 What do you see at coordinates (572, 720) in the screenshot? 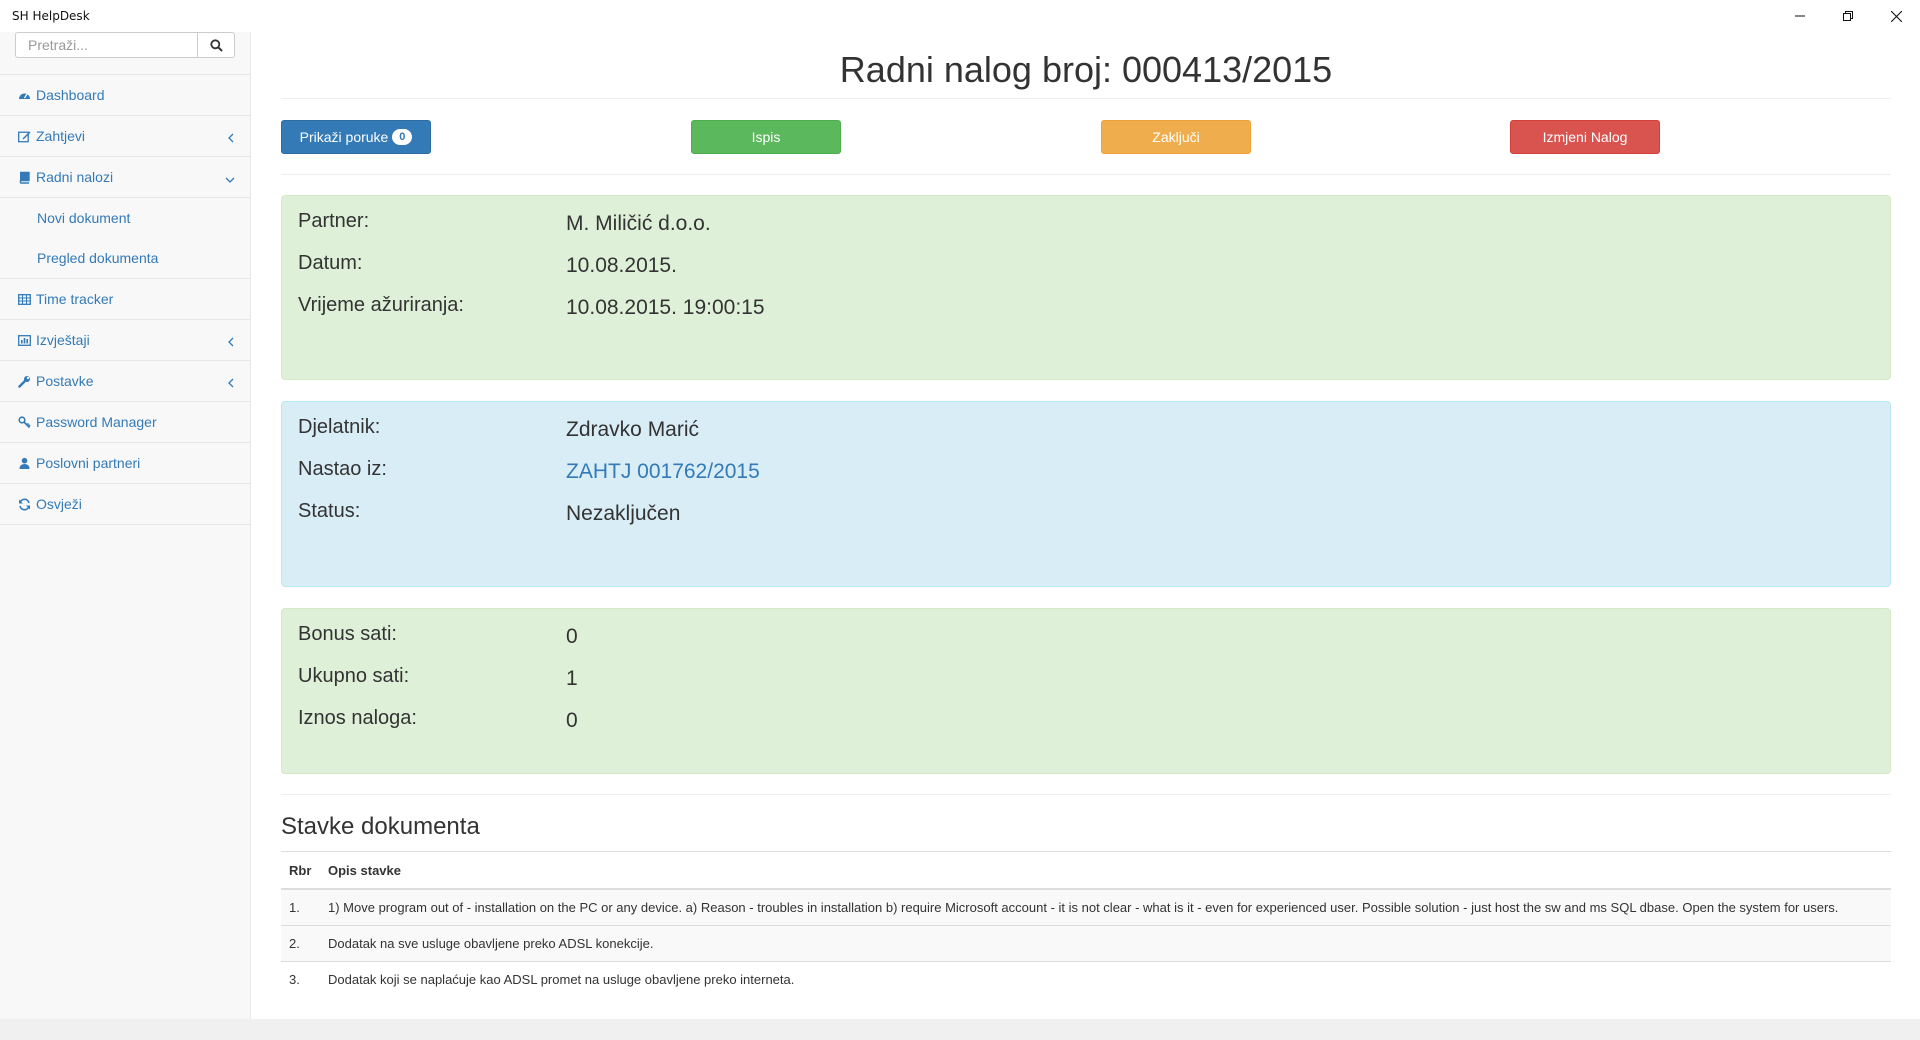
I see `amount-value: 0` at bounding box center [572, 720].